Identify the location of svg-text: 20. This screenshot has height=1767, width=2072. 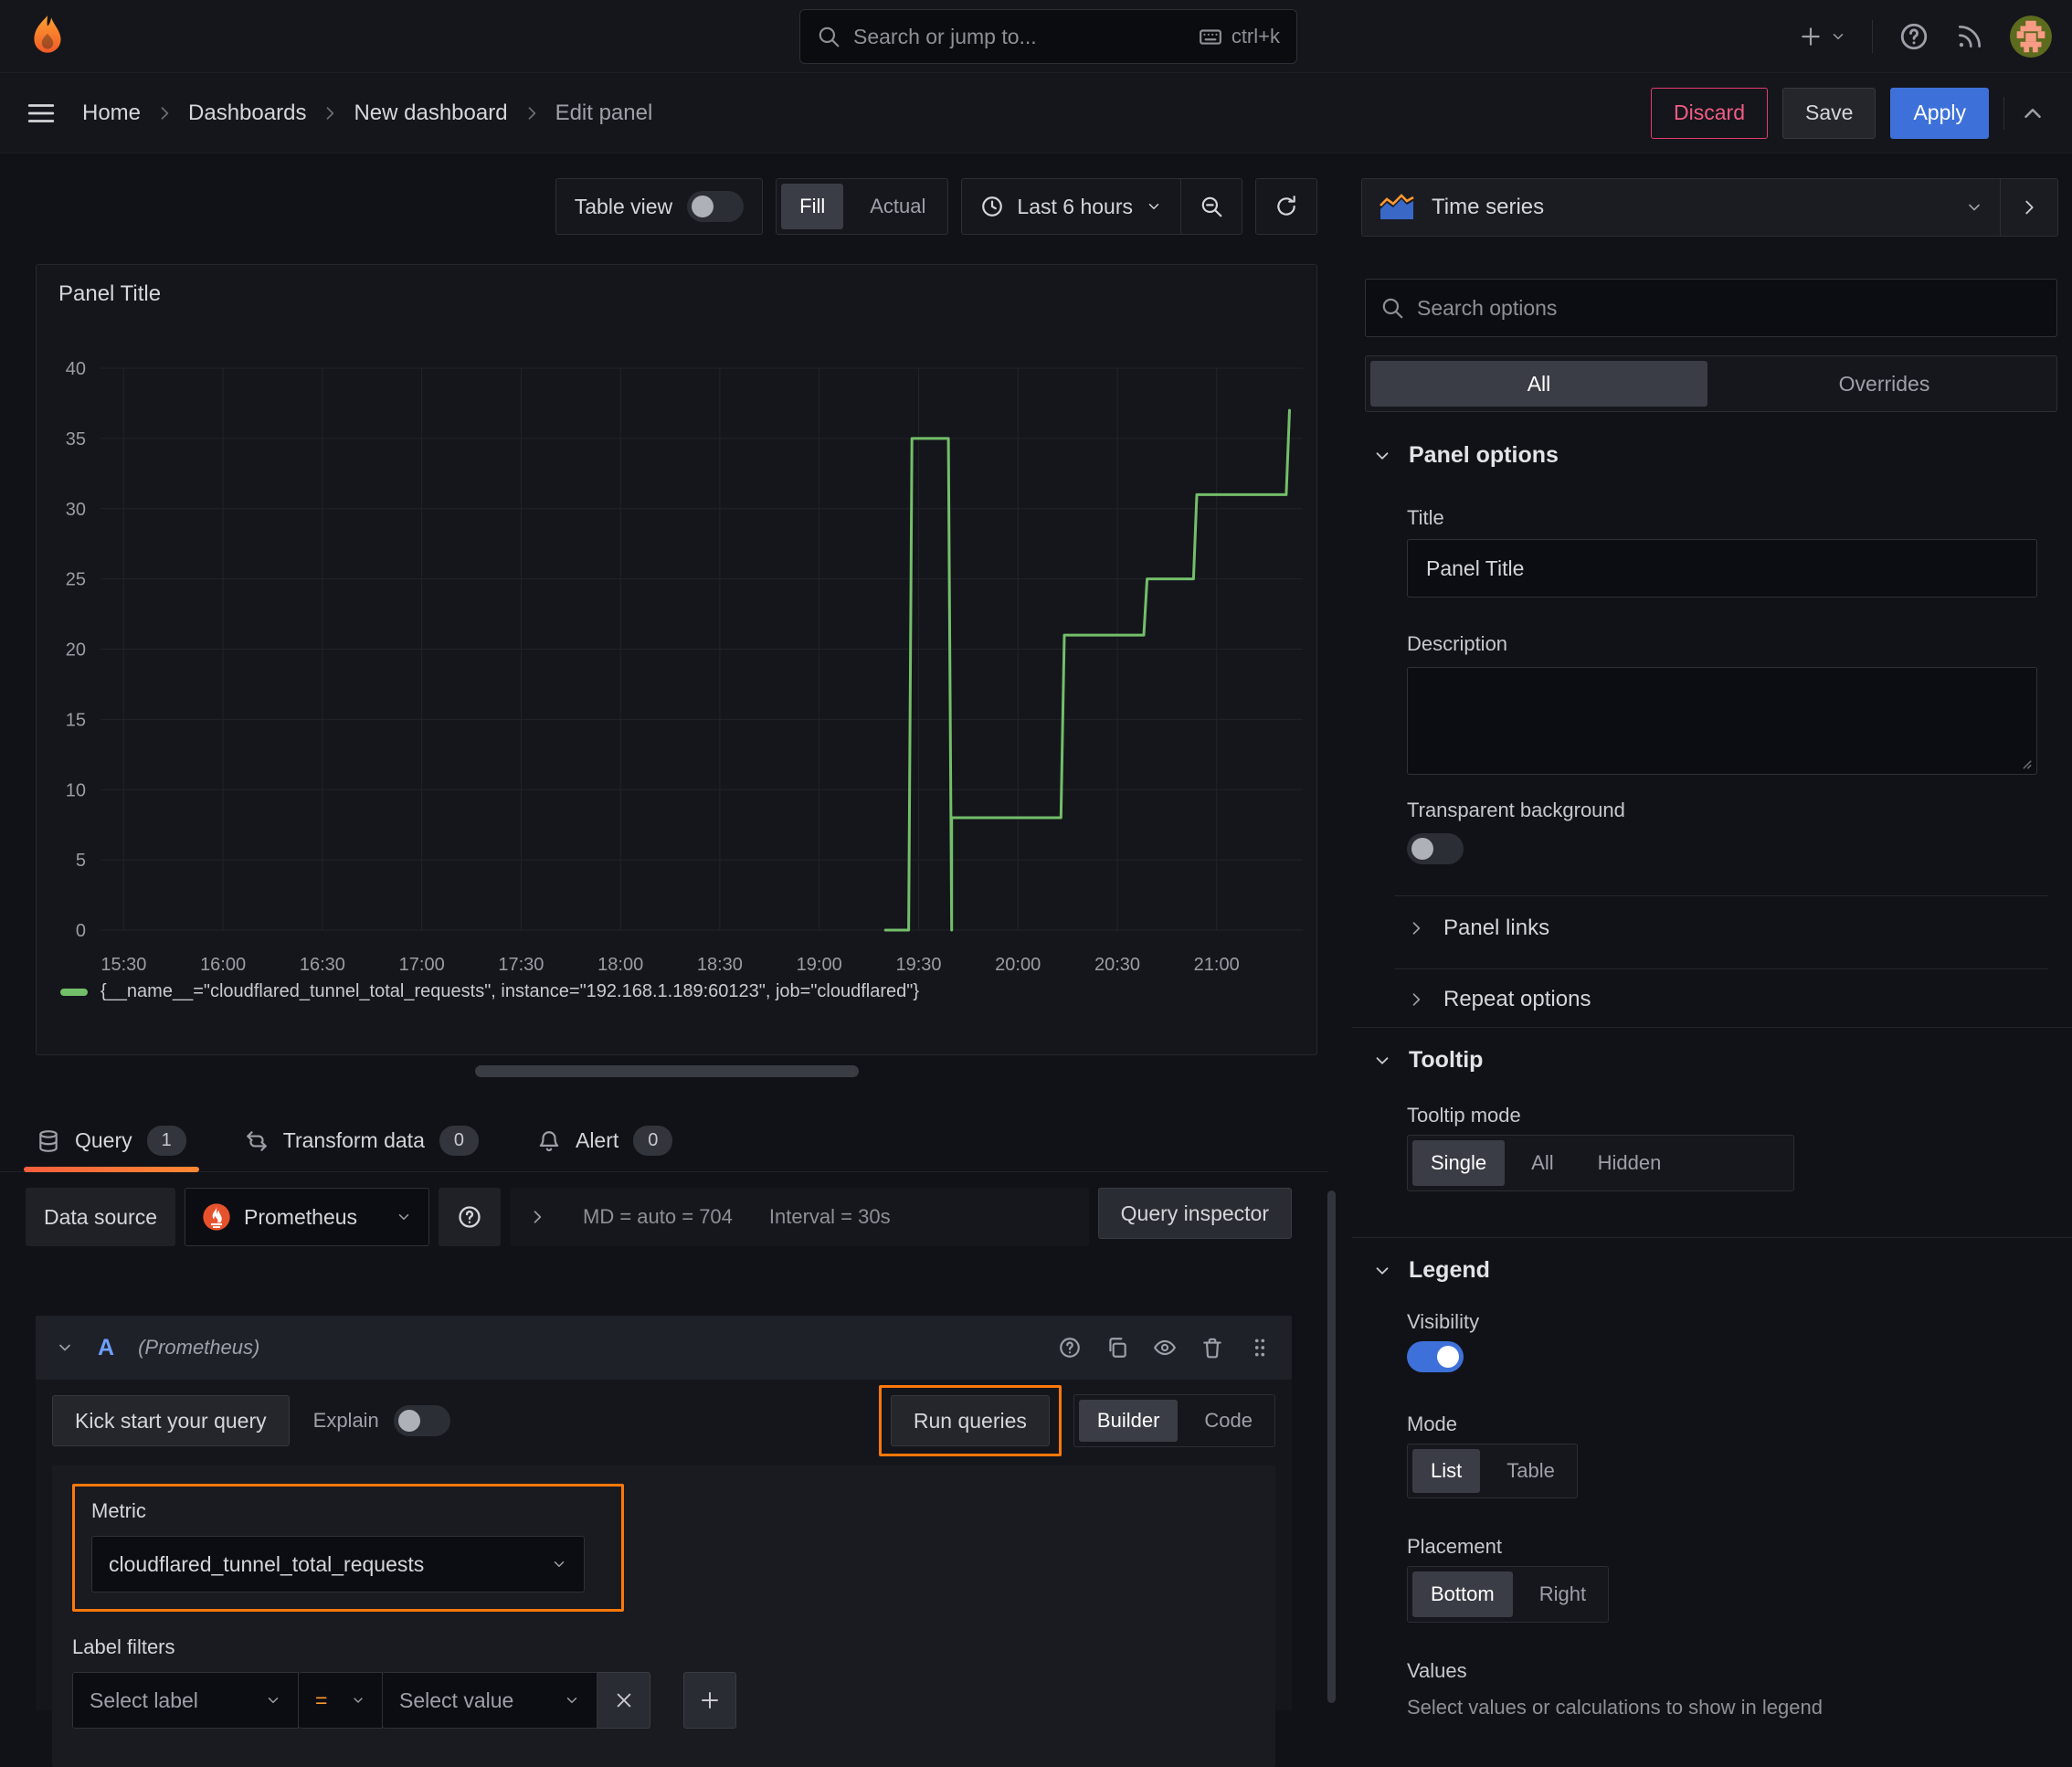
(76, 650).